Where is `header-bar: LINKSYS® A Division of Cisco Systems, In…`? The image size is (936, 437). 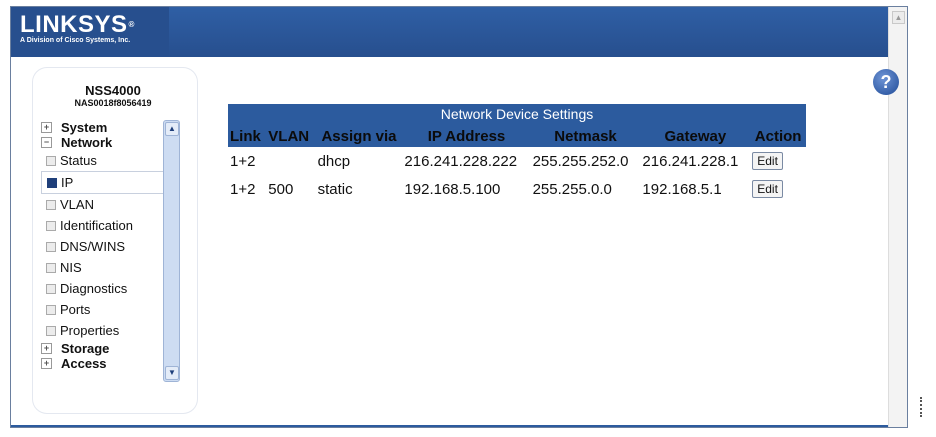 header-bar: LINKSYS® A Division of Cisco Systems, In… is located at coordinates (459, 32).